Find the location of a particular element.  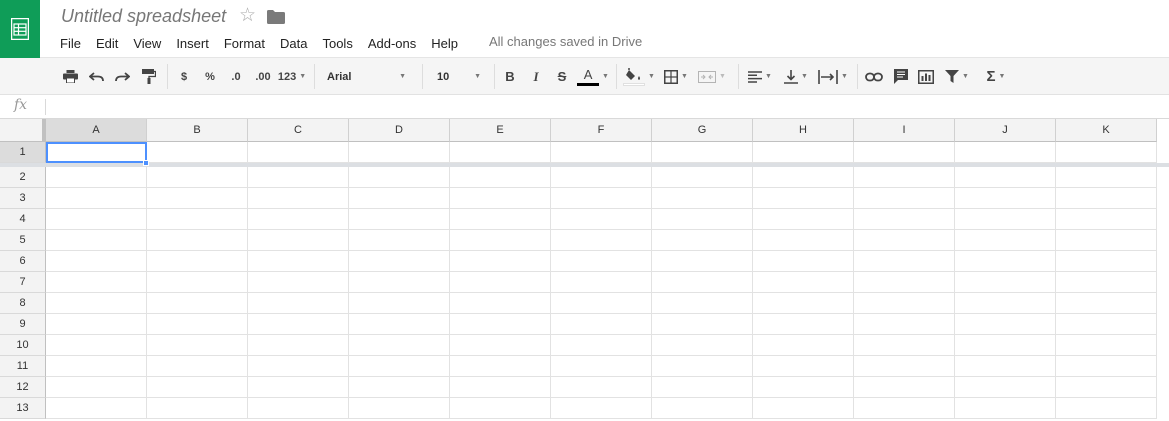

cell-c7 is located at coordinates (298, 282).